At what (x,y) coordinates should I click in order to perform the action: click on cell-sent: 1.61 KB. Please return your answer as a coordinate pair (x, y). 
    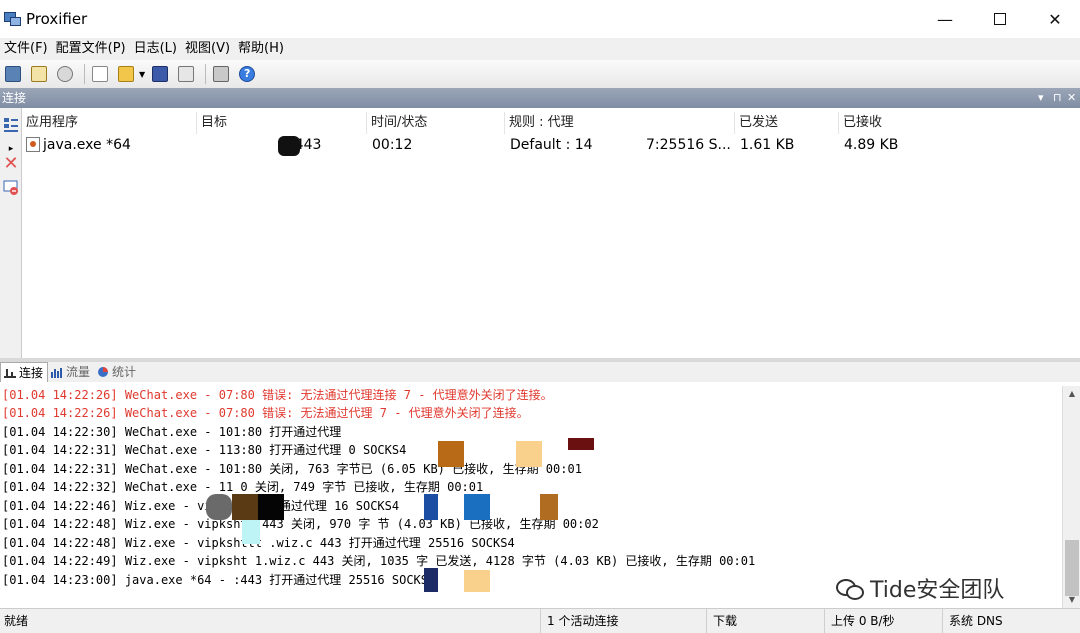
    Looking at the image, I should click on (767, 145).